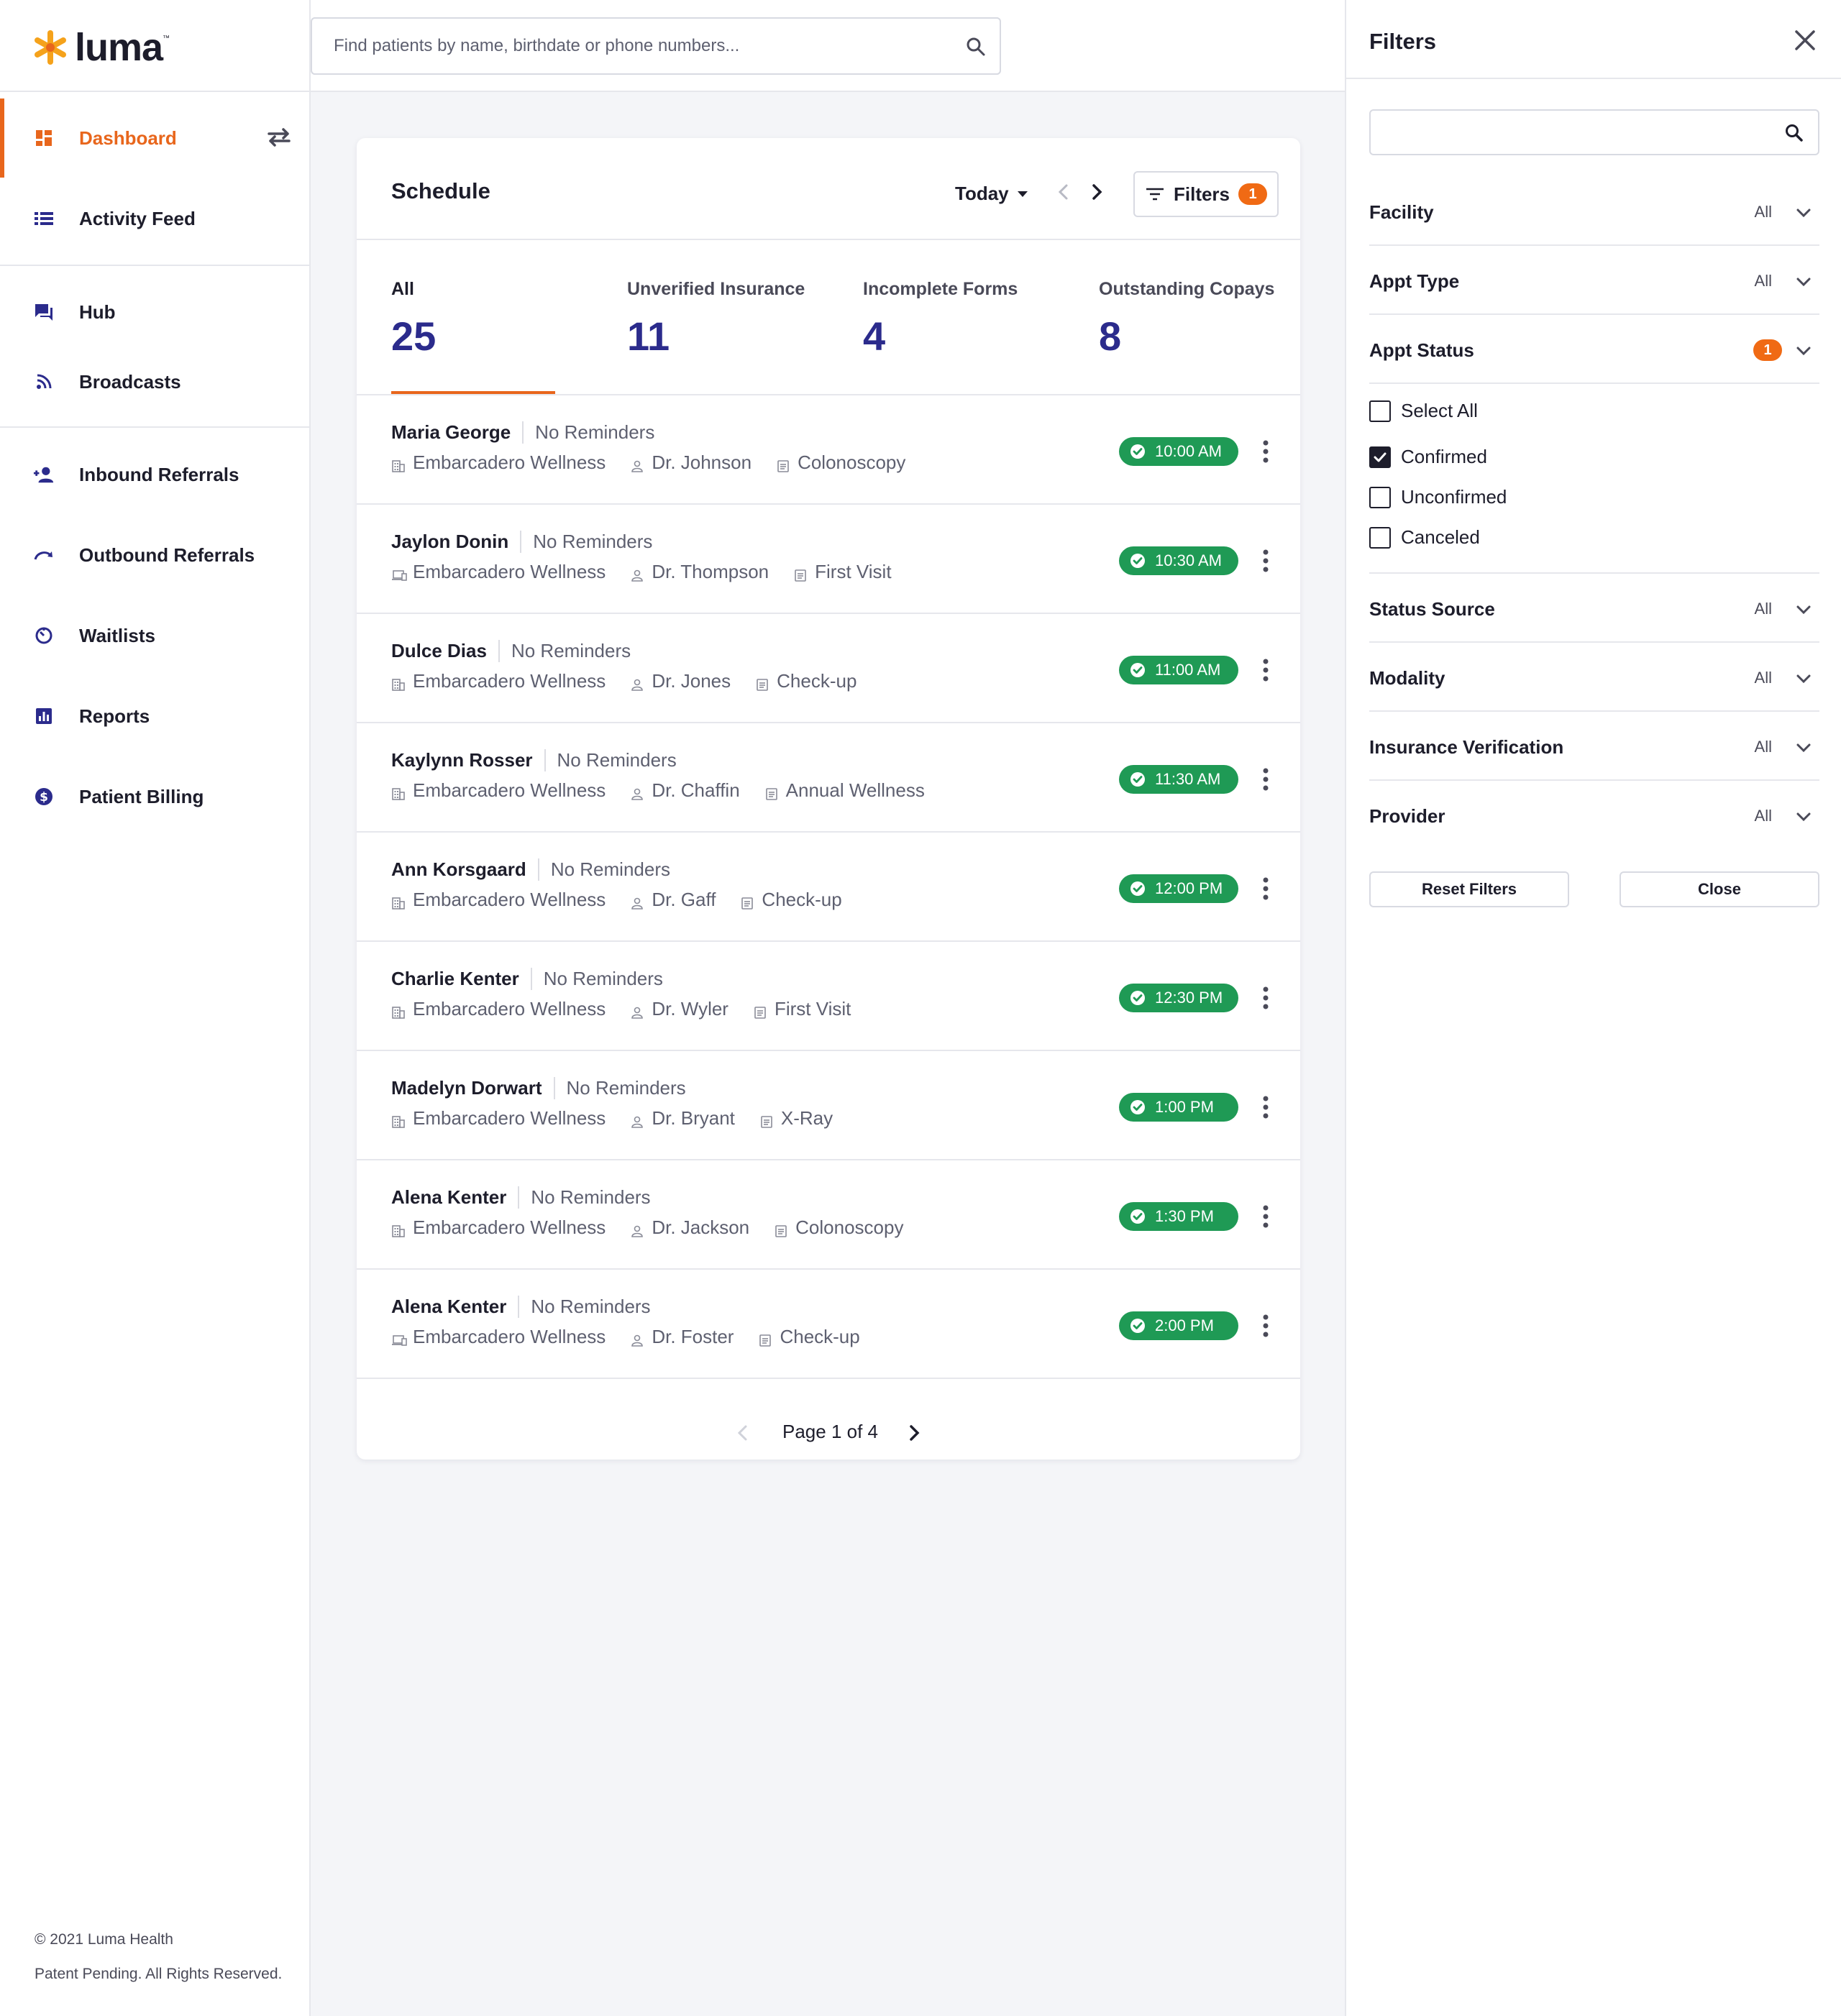 This screenshot has width=1841, height=2016. What do you see at coordinates (154, 381) in the screenshot?
I see `sidebar-item-broadcasts: Broadcasts` at bounding box center [154, 381].